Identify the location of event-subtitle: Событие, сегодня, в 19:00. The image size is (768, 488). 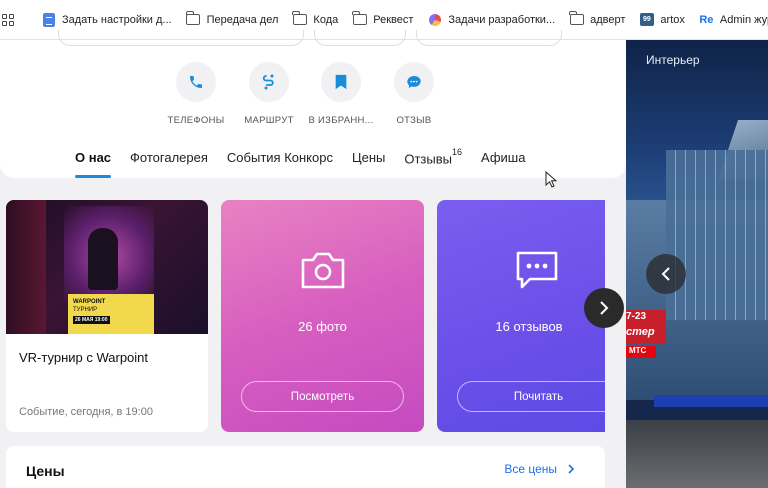
(86, 412).